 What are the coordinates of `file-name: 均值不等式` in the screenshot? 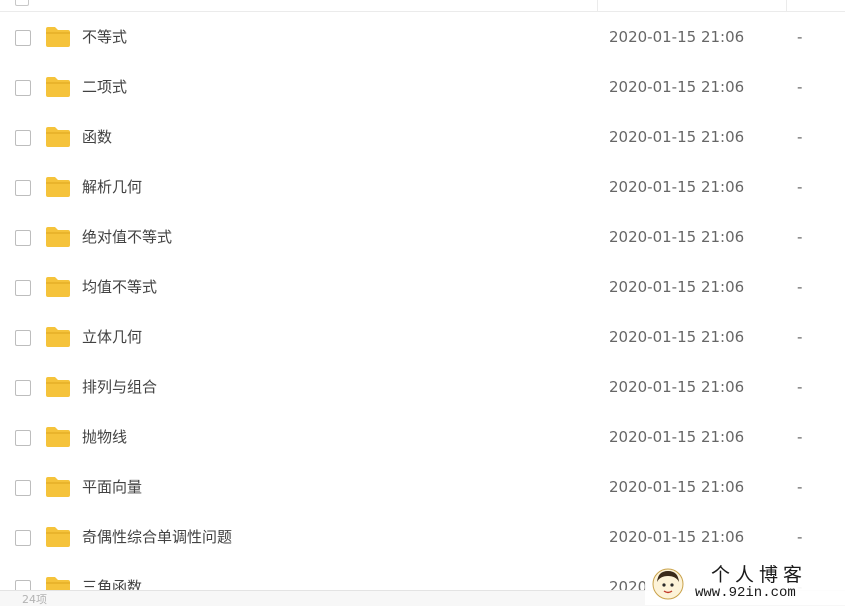 It's located at (119, 287).